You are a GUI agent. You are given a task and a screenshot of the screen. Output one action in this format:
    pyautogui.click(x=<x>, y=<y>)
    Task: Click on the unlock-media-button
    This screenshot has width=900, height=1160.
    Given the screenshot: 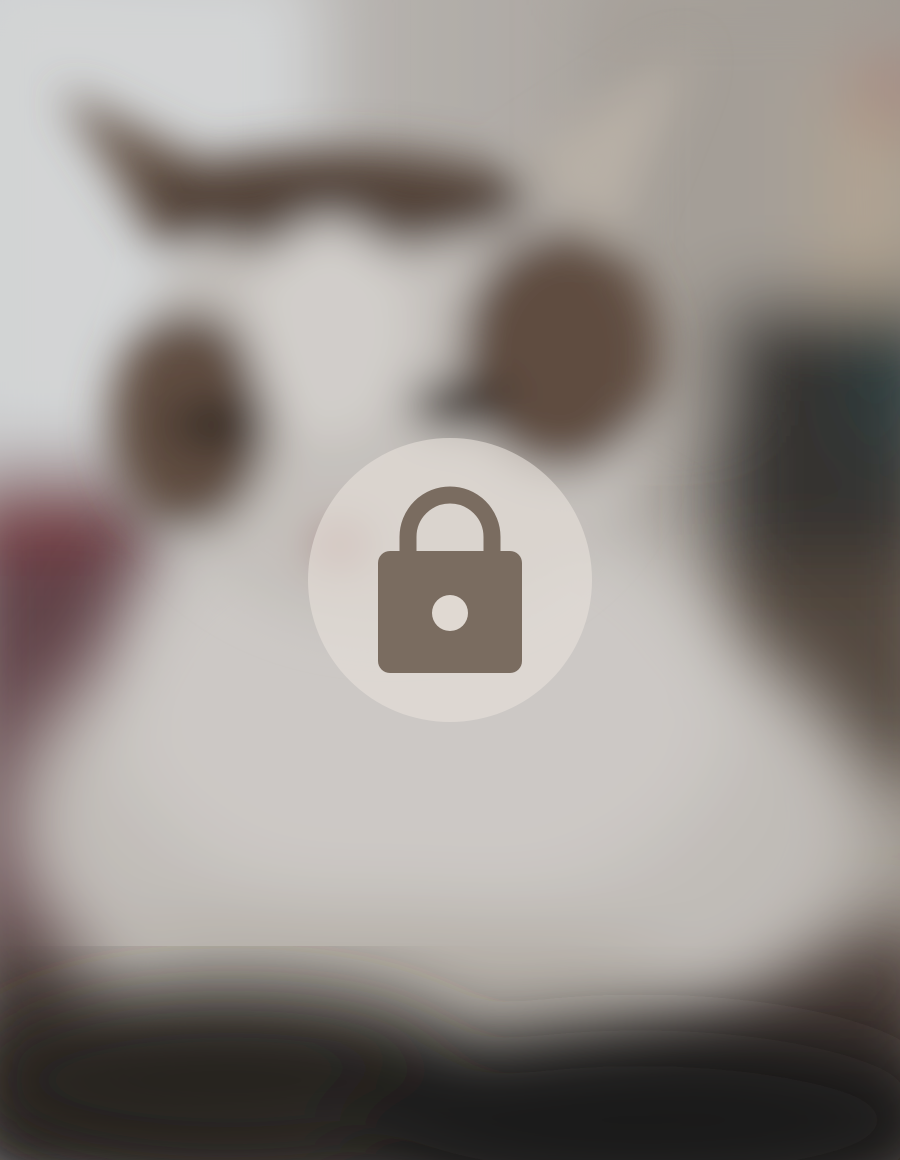 What is the action you would take?
    pyautogui.click(x=450, y=580)
    